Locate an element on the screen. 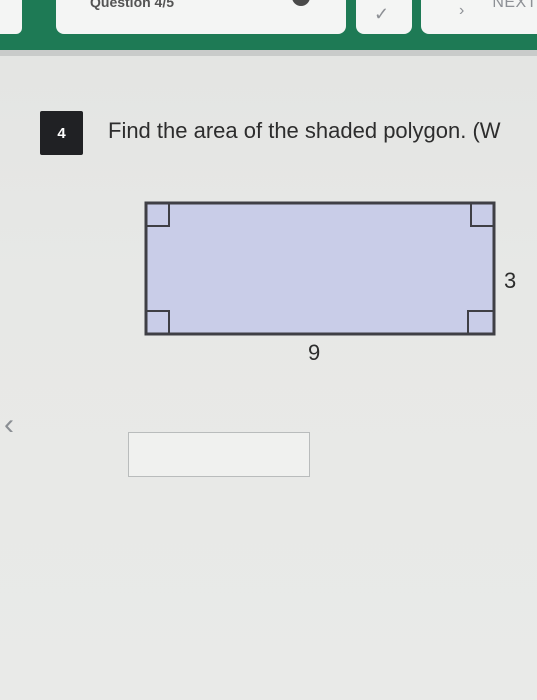  next-button: › NEXT is located at coordinates (479, 17).